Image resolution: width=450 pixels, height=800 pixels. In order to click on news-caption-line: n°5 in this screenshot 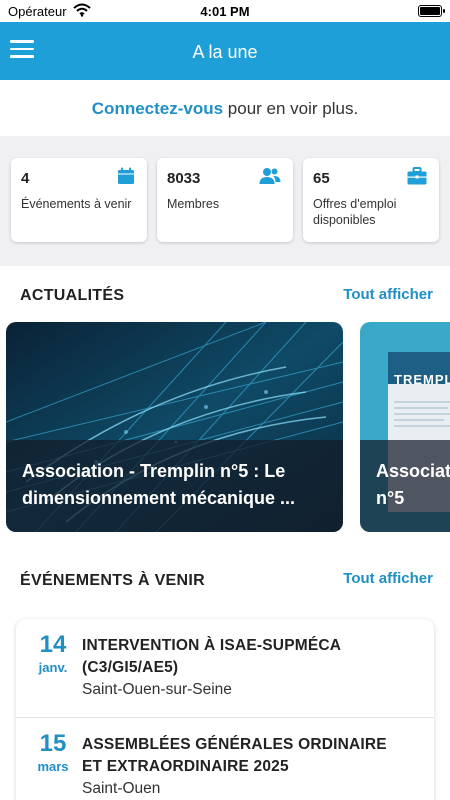, I will do `click(390, 498)`.